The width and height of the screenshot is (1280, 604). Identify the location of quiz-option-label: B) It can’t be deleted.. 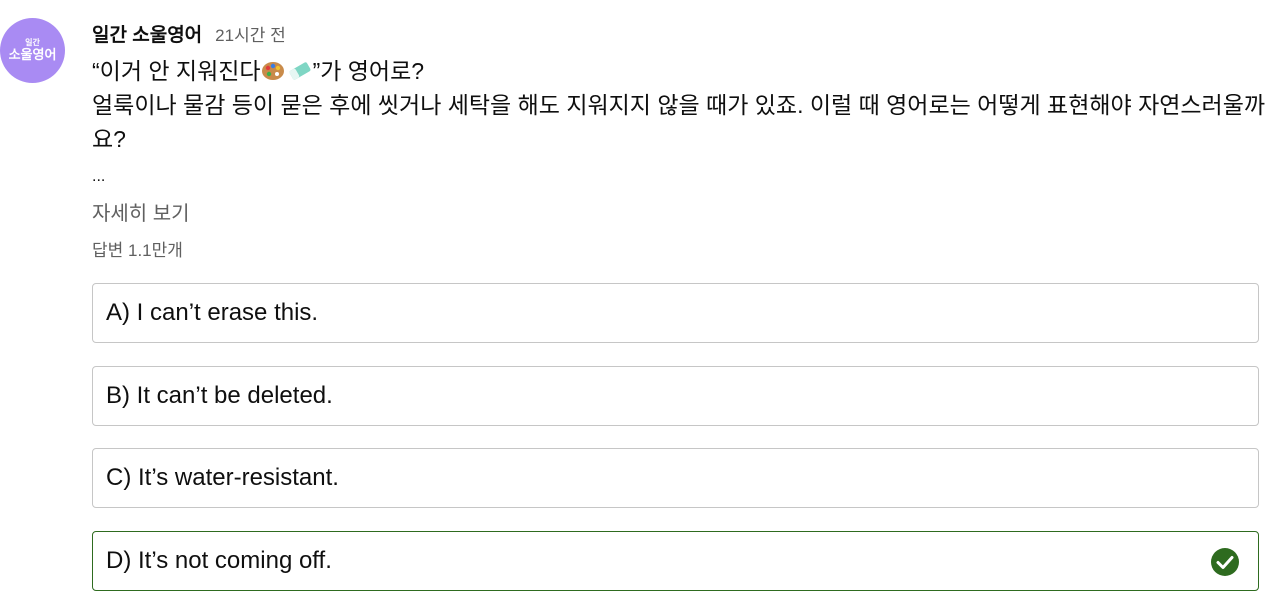
(219, 395).